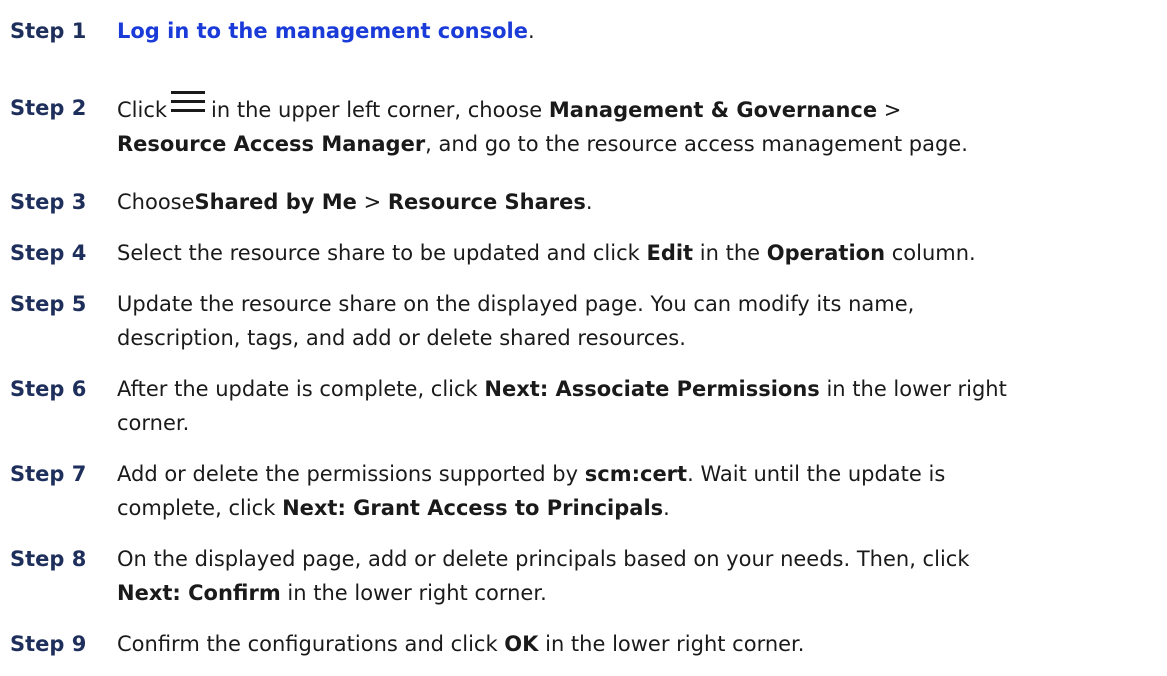 This screenshot has width=1167, height=676. Describe the element at coordinates (521, 644) in the screenshot. I see `ok-button-name: OK` at that location.